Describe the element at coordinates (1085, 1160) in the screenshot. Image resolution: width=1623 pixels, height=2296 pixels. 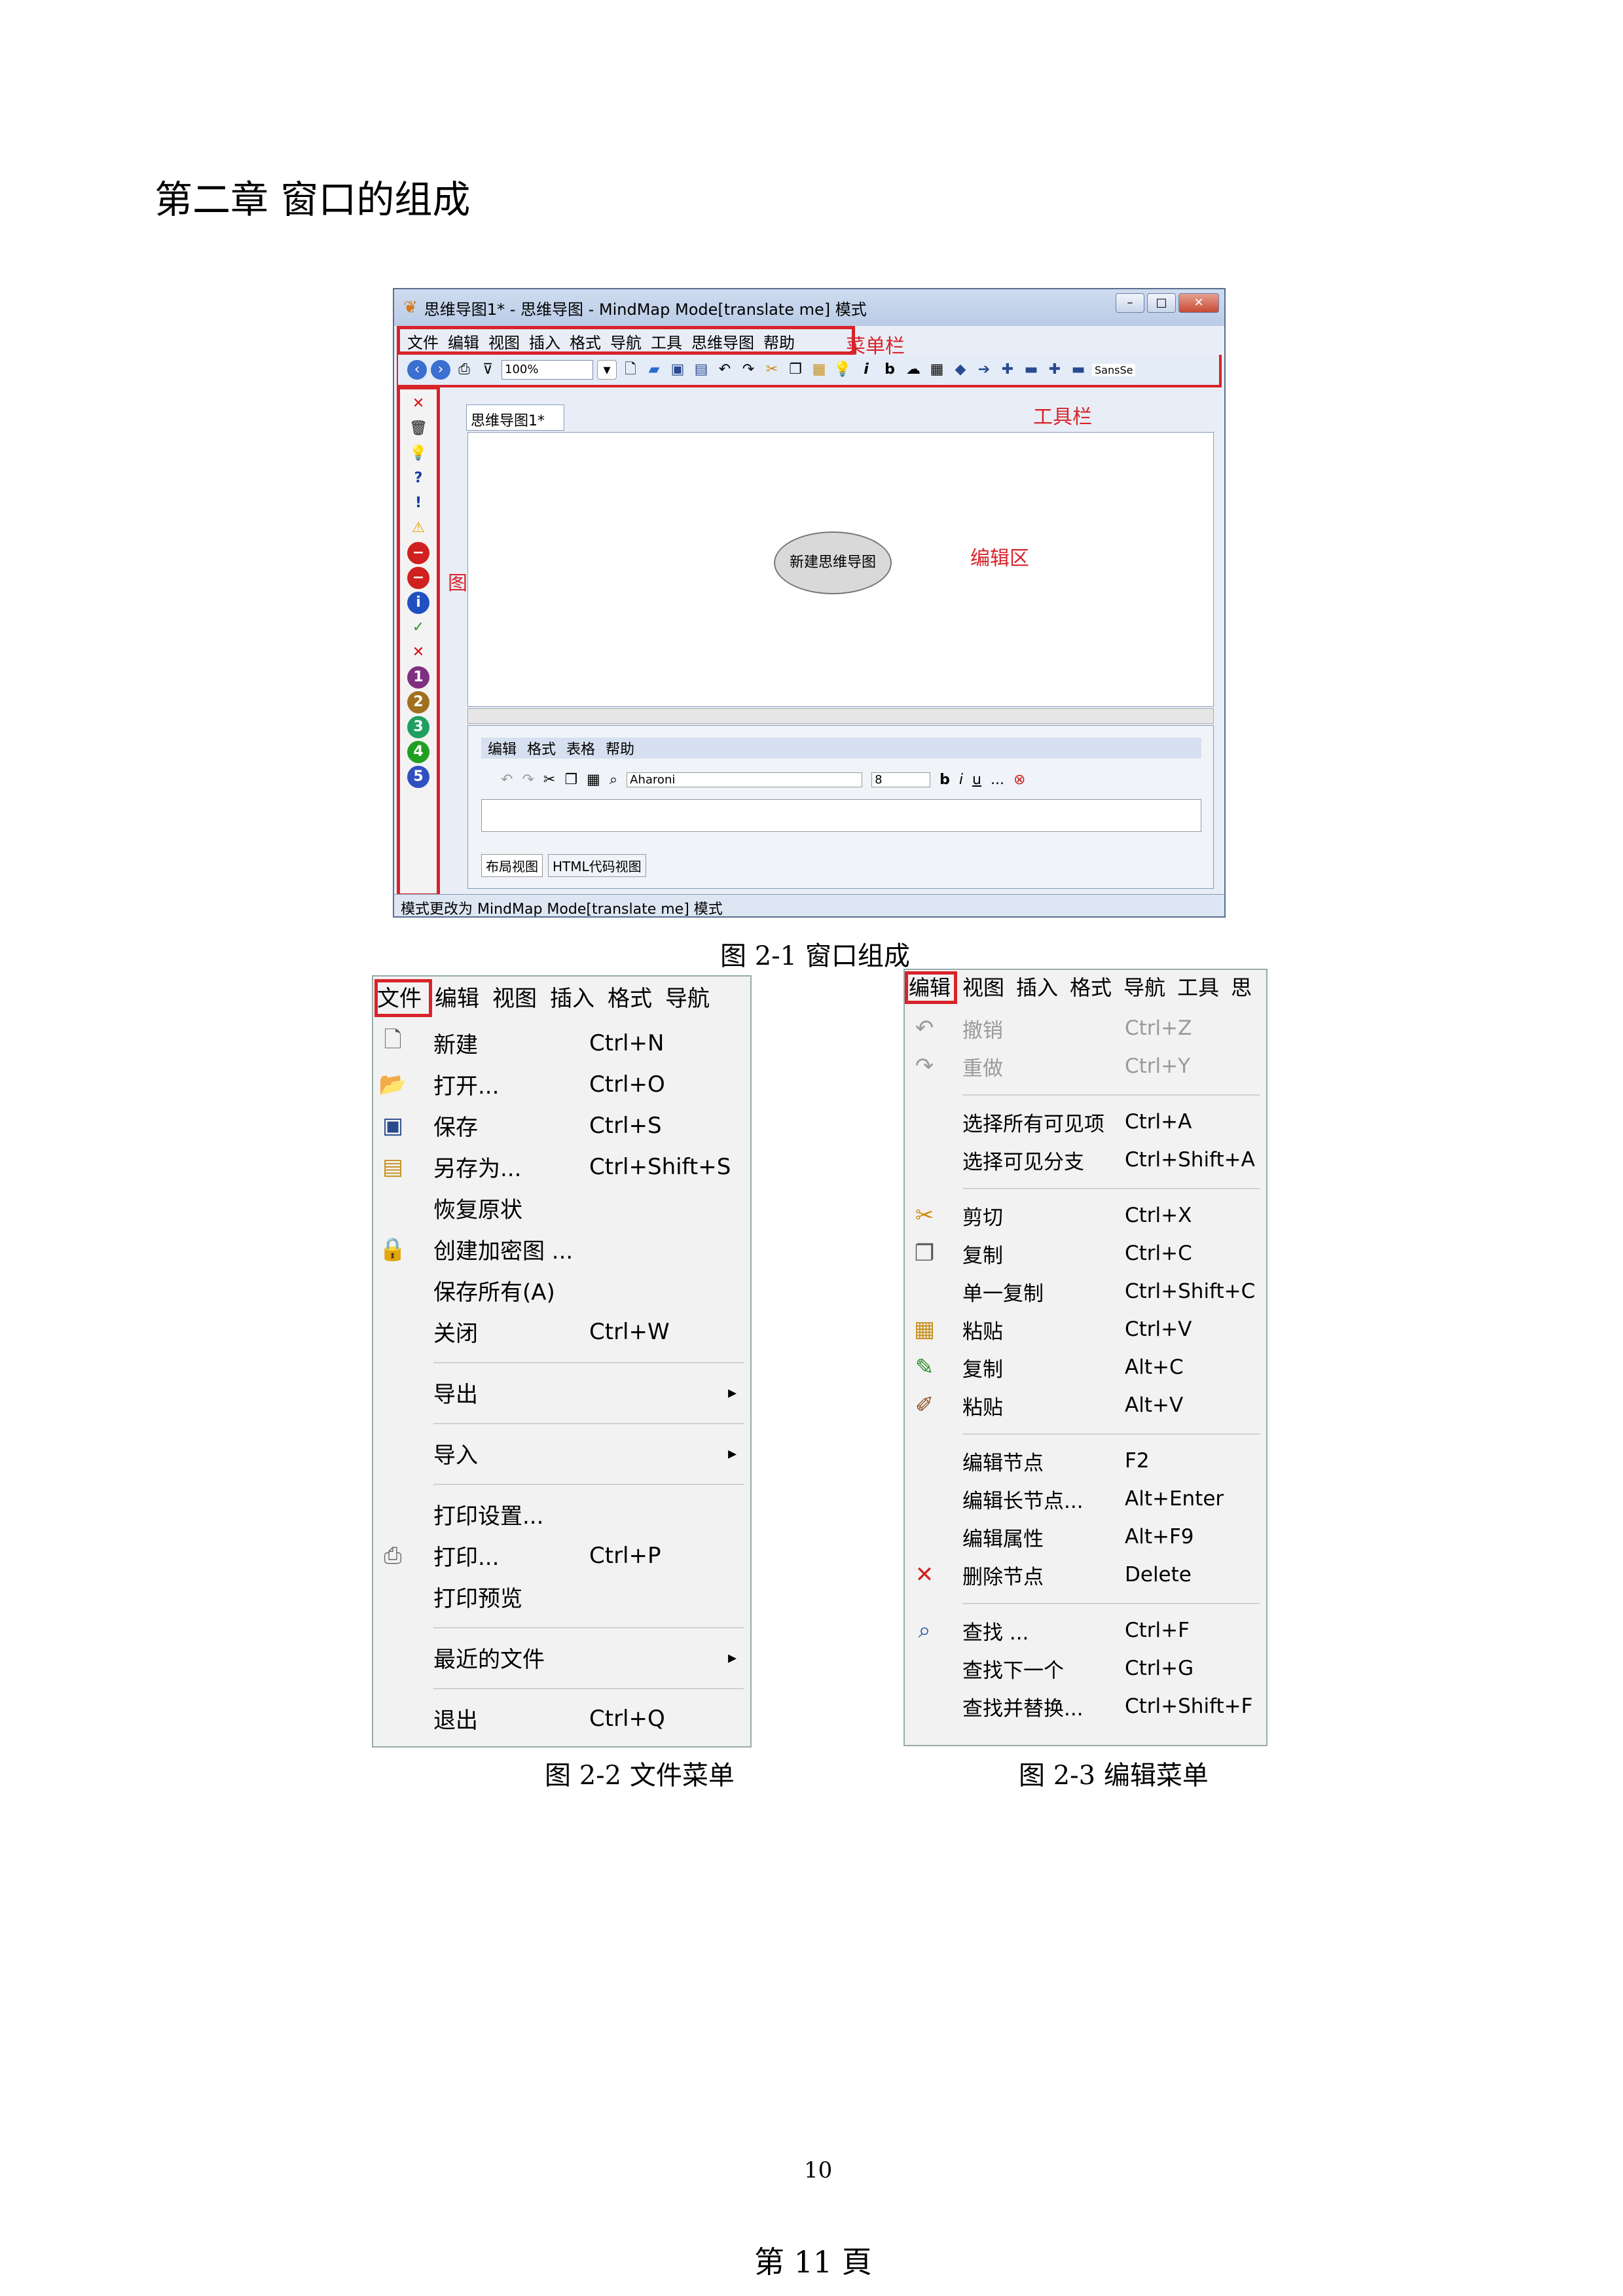
I see `menu-item: 选择可见分支 Ctrl+Shift+A` at that location.